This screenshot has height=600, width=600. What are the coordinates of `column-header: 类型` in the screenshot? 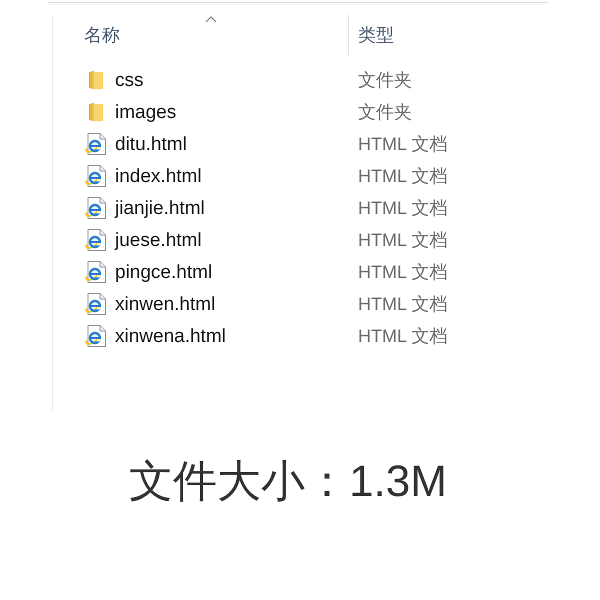 It's located at (444, 35).